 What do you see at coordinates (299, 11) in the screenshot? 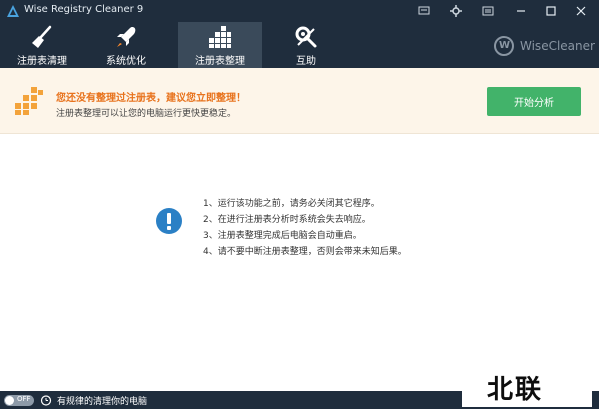
I see `title-bar: Wise Registry Cleaner 9` at bounding box center [299, 11].